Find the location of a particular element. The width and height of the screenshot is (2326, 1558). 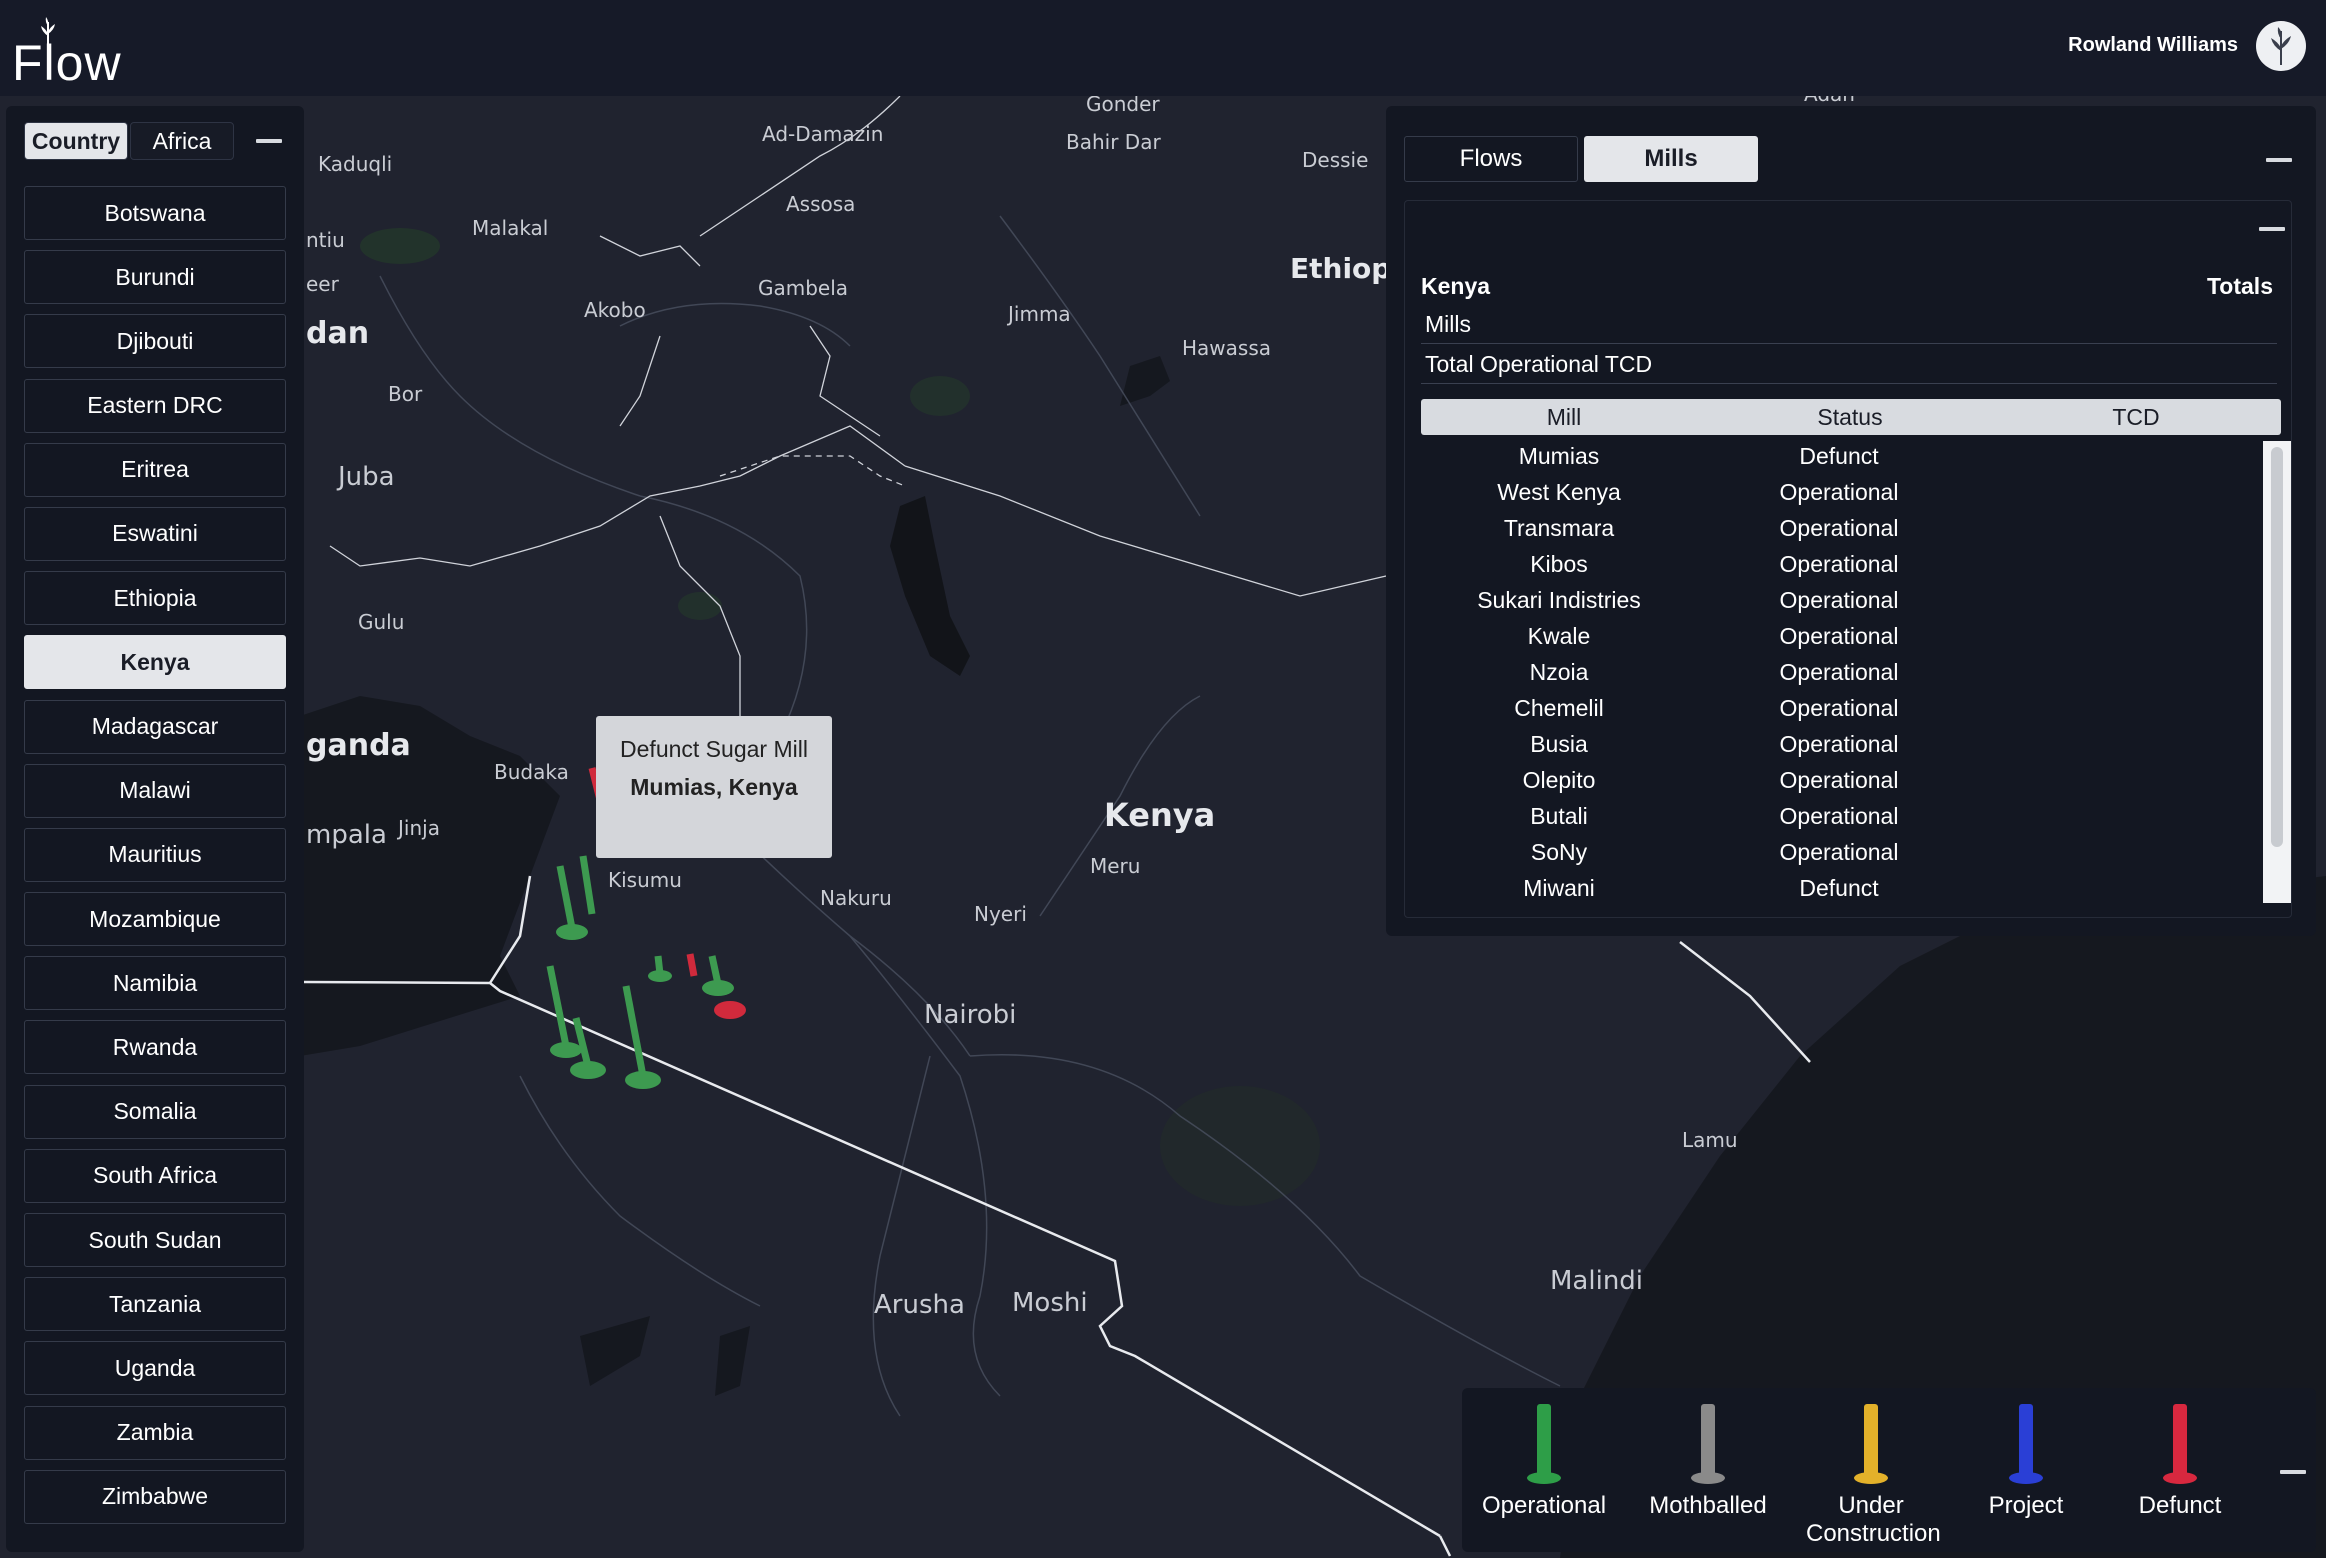

scrollbar-thumb is located at coordinates (2277, 647).